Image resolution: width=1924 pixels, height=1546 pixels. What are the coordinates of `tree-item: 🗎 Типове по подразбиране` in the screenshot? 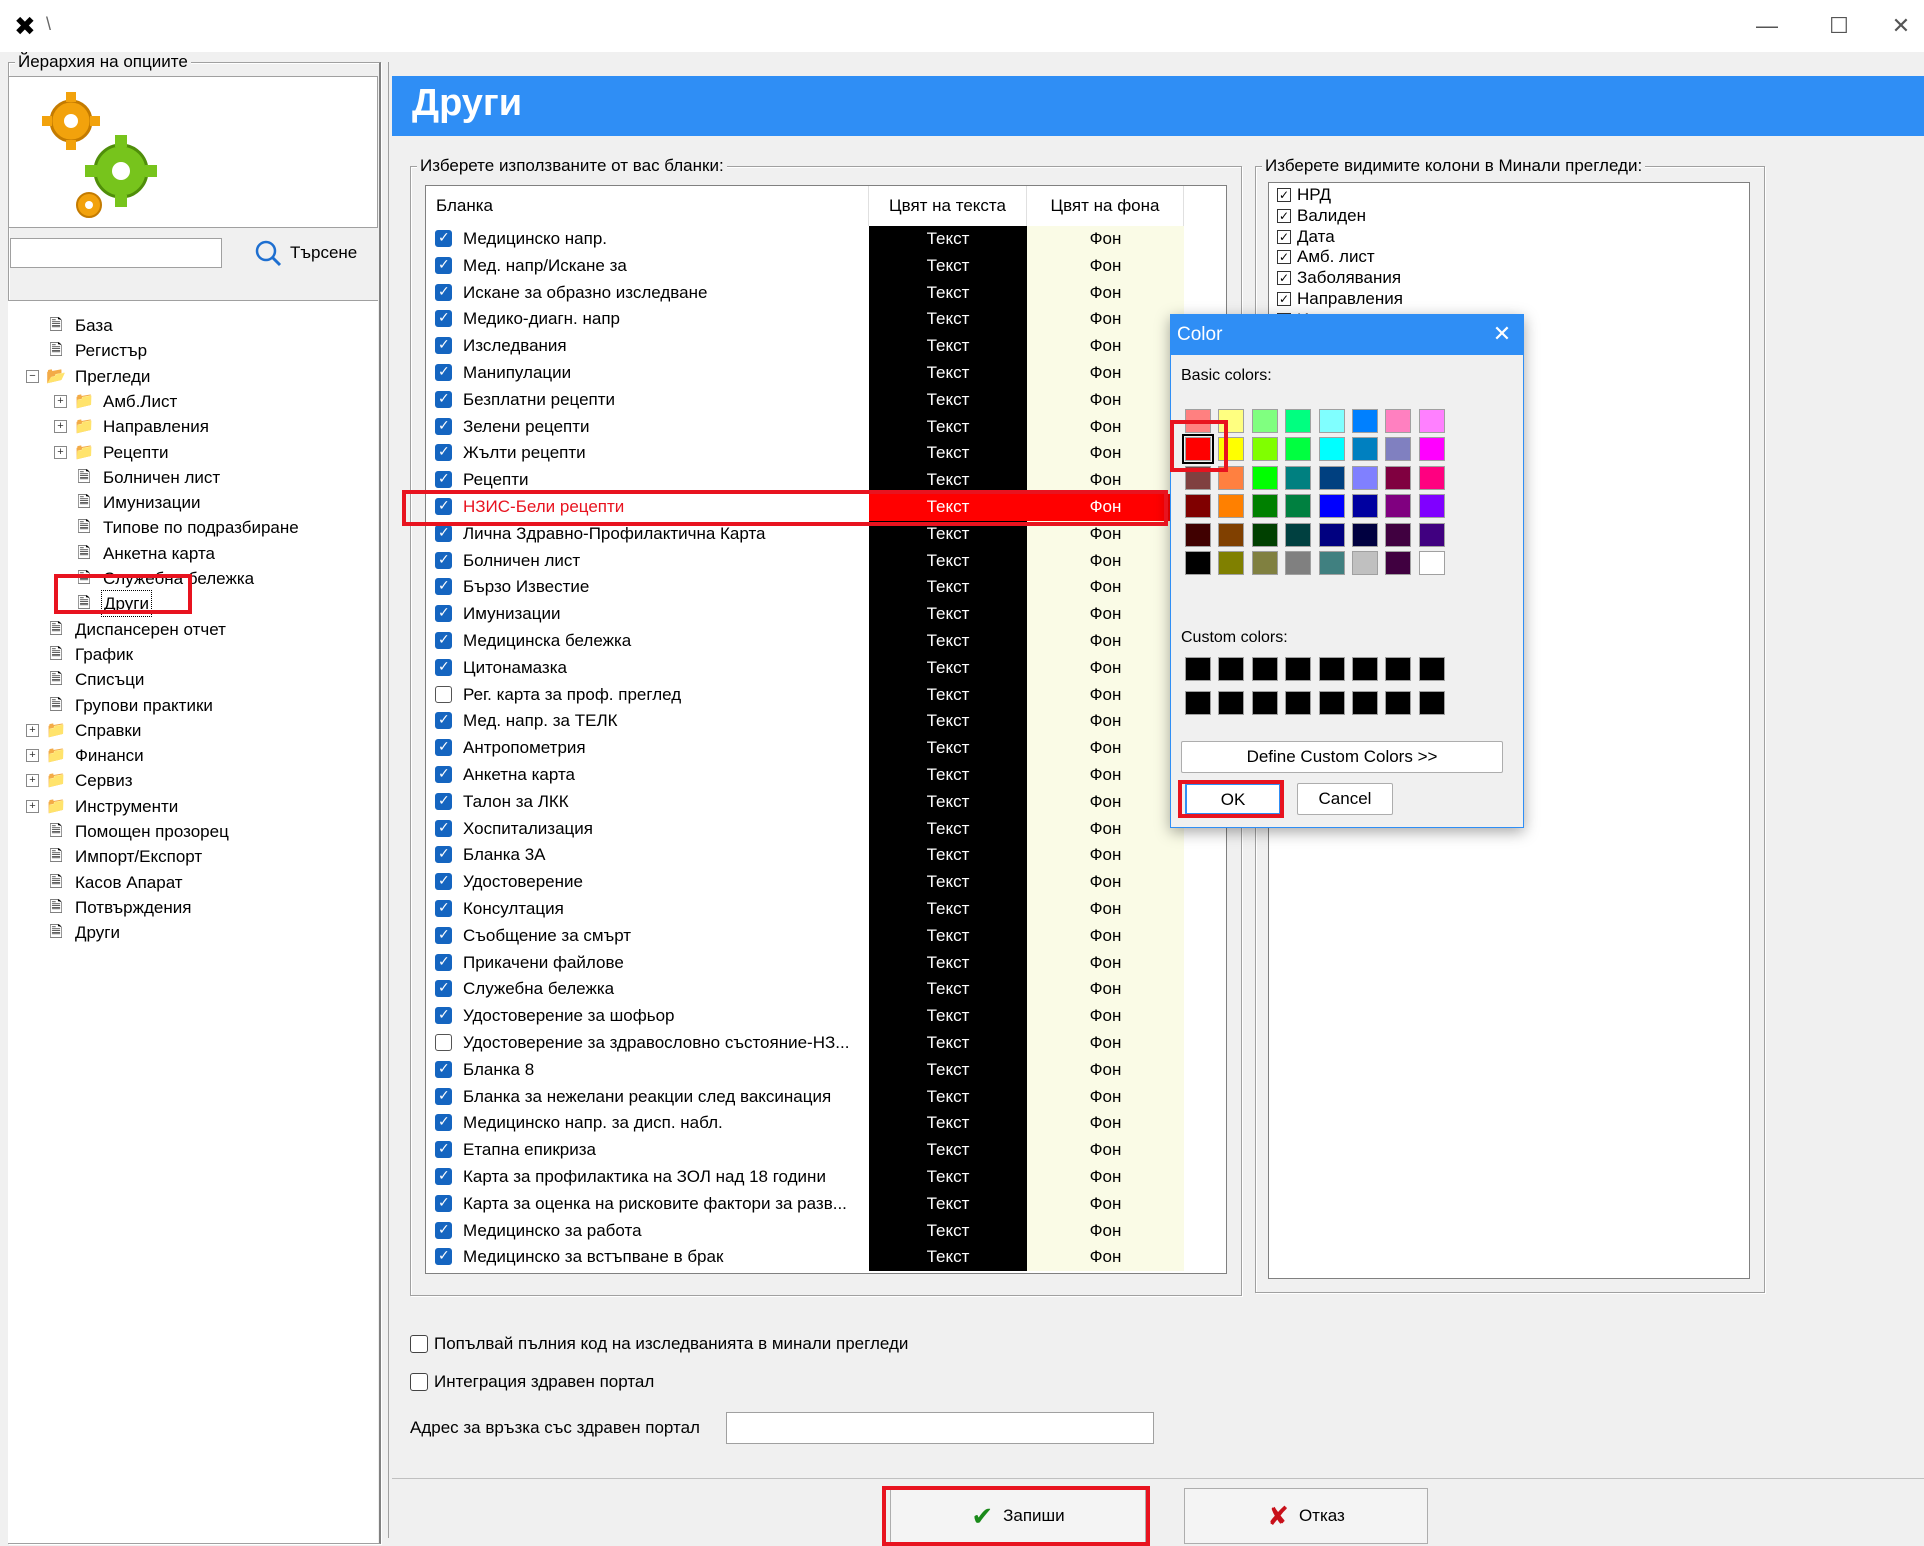 It's located at (177, 527).